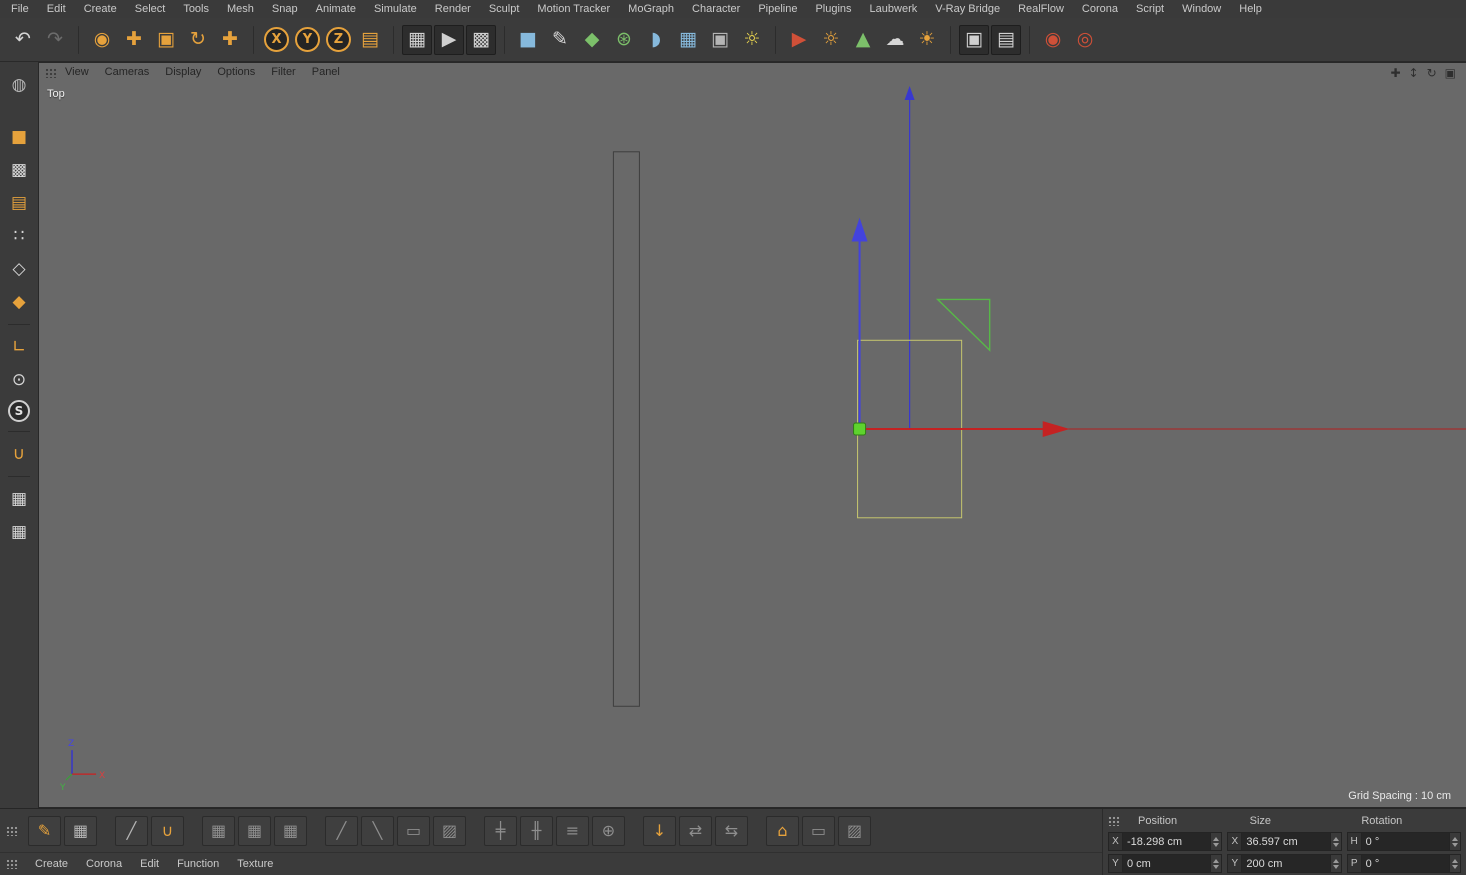  What do you see at coordinates (688, 40) in the screenshot?
I see `add-environment-icon: ▦` at bounding box center [688, 40].